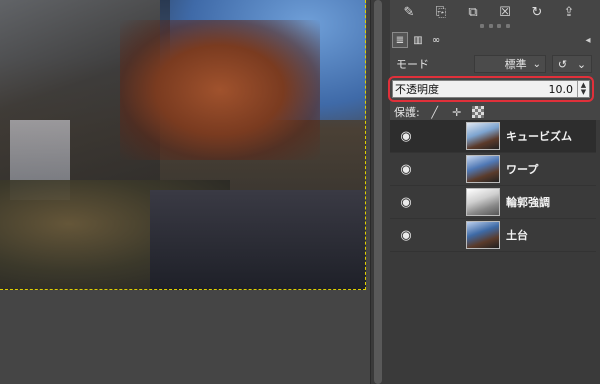 The width and height of the screenshot is (600, 384). Describe the element at coordinates (407, 112) in the screenshot. I see `lock-label: 保護:` at that location.